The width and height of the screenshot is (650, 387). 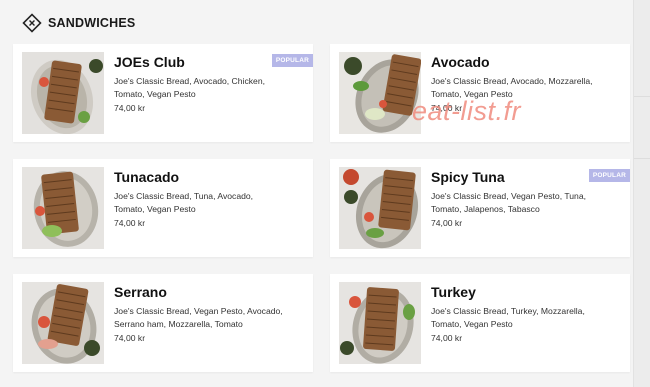 What do you see at coordinates (460, 62) in the screenshot?
I see `item-name: Avocado` at bounding box center [460, 62].